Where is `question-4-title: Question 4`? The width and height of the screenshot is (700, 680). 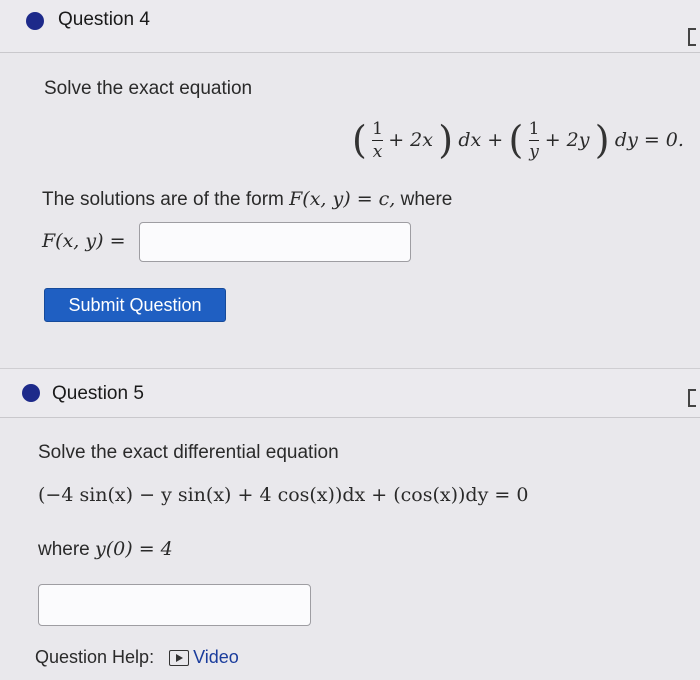 question-4-title: Question 4 is located at coordinates (104, 19).